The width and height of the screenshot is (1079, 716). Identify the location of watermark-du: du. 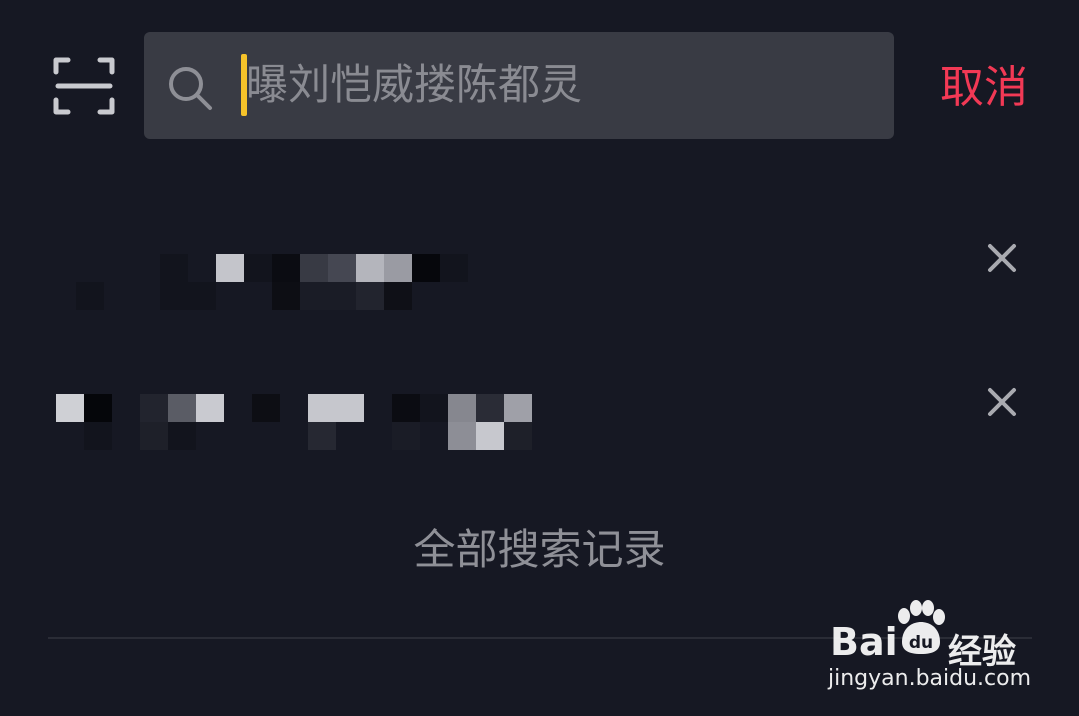
(921, 643).